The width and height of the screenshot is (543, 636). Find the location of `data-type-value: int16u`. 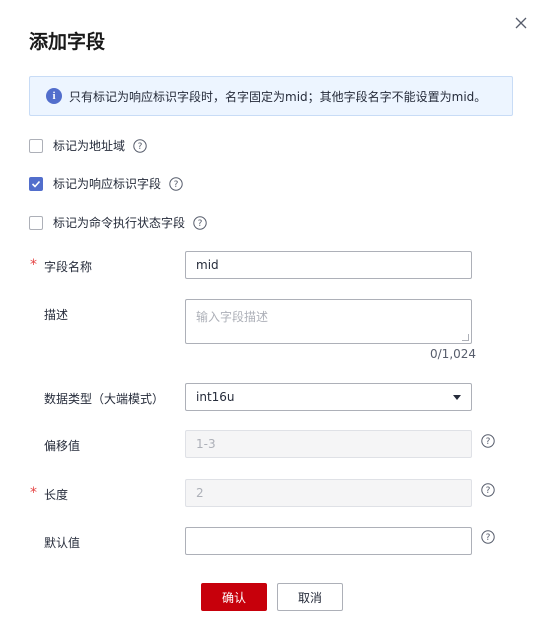

data-type-value: int16u is located at coordinates (215, 397).